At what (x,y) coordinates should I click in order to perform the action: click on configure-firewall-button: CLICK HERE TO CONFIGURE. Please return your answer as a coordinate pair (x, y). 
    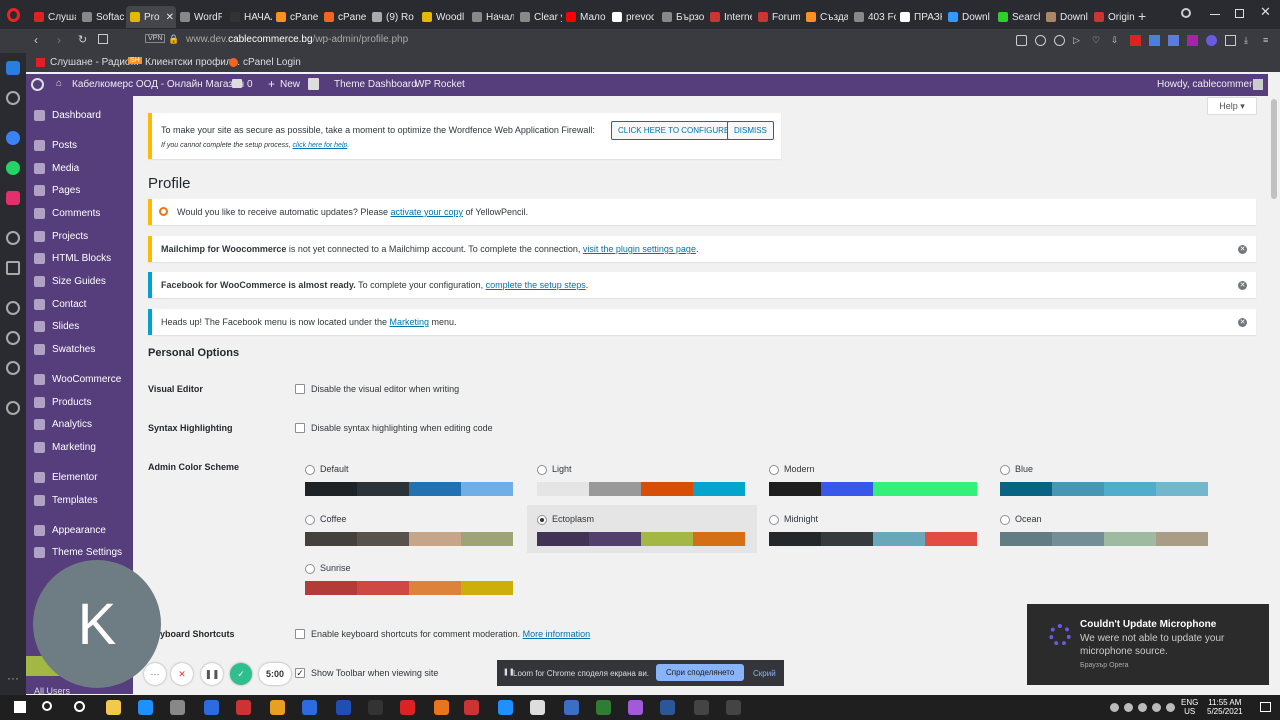
    Looking at the image, I should click on (674, 130).